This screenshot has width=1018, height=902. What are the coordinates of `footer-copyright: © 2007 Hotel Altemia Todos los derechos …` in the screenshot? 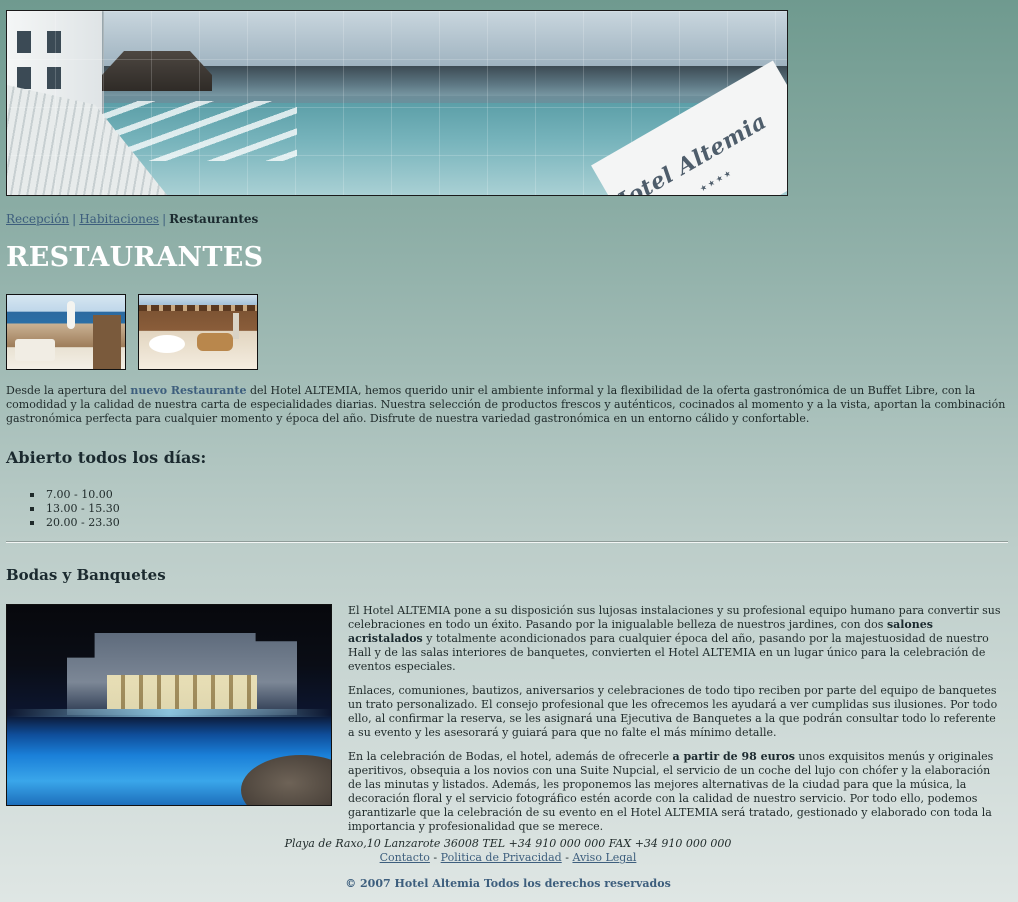 It's located at (508, 883).